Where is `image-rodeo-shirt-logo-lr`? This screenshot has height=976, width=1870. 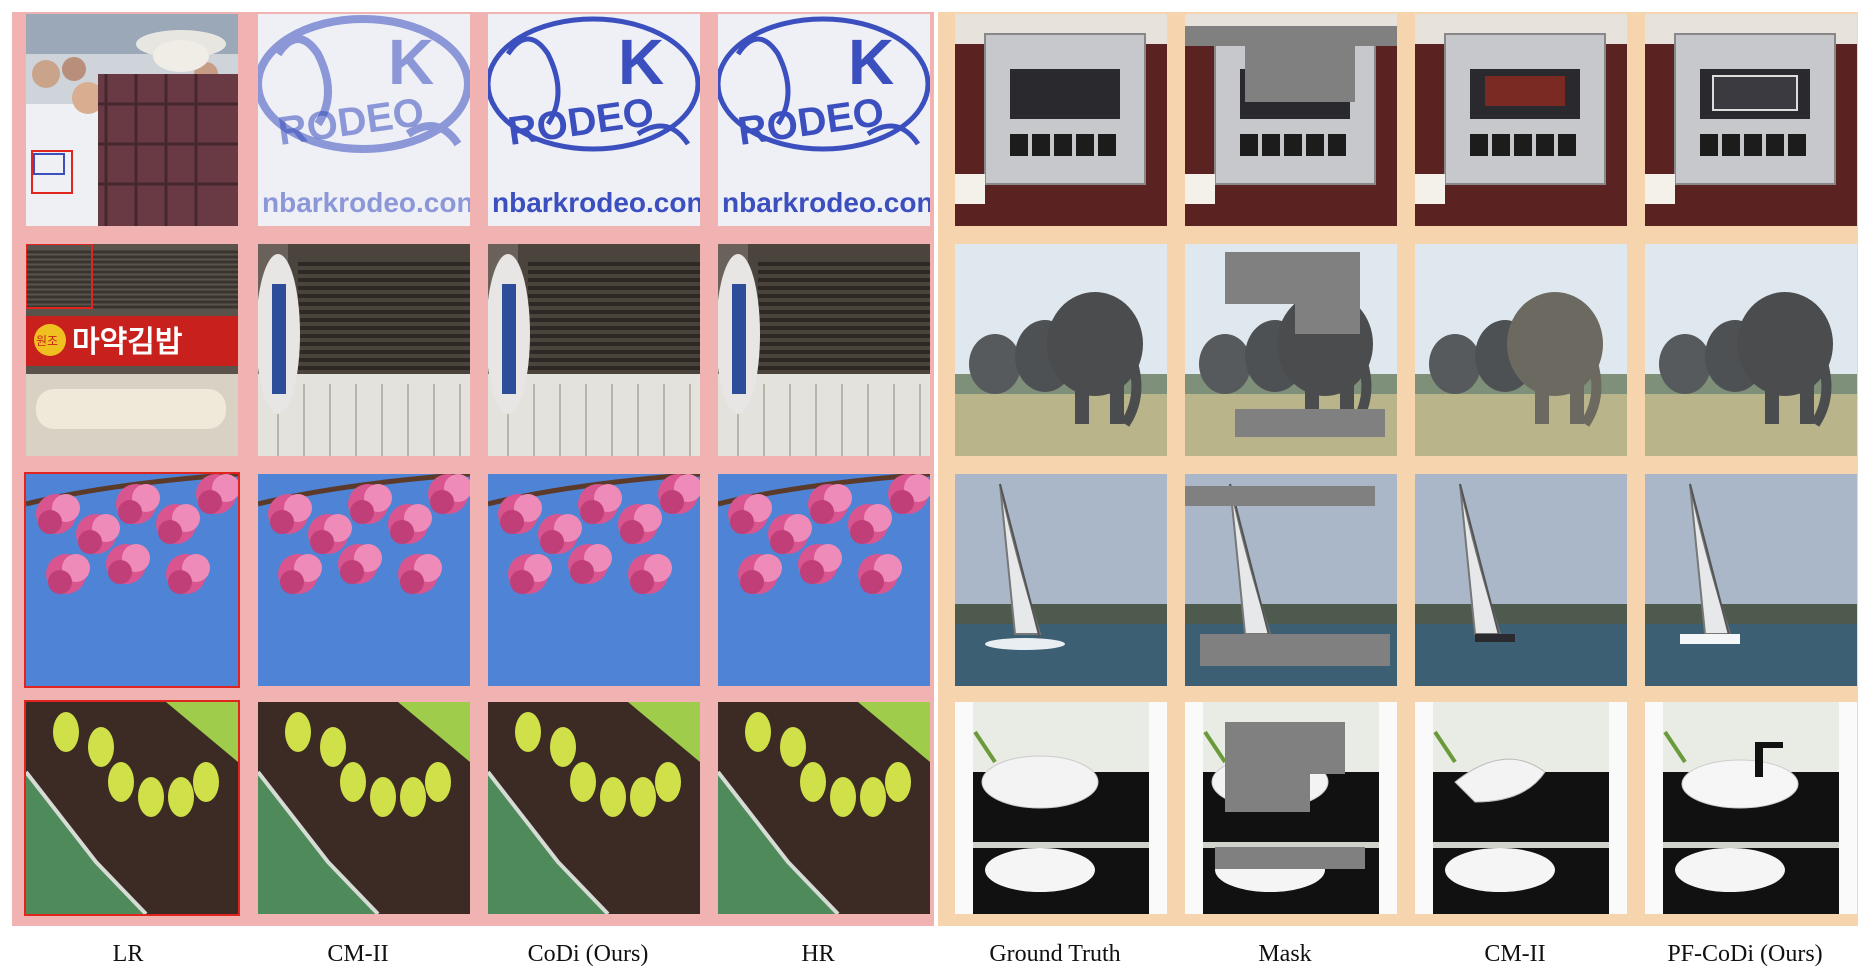 image-rodeo-shirt-logo-lr is located at coordinates (132, 120).